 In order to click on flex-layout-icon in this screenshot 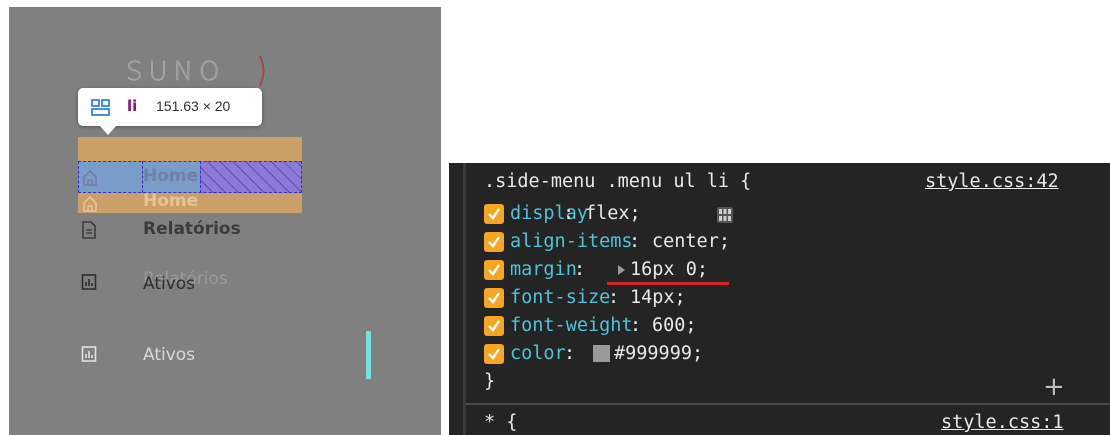, I will do `click(725, 215)`.